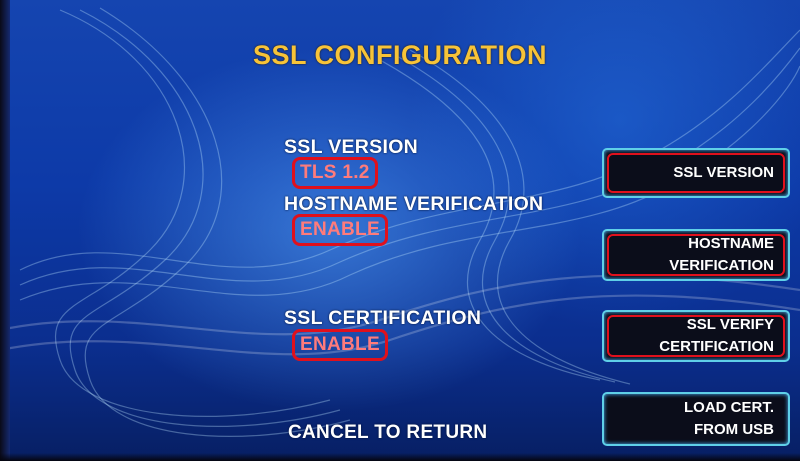 This screenshot has width=800, height=461. Describe the element at coordinates (729, 418) in the screenshot. I see `load-cert-from-usb-button-label: LOAD CERT. FROM USB` at that location.